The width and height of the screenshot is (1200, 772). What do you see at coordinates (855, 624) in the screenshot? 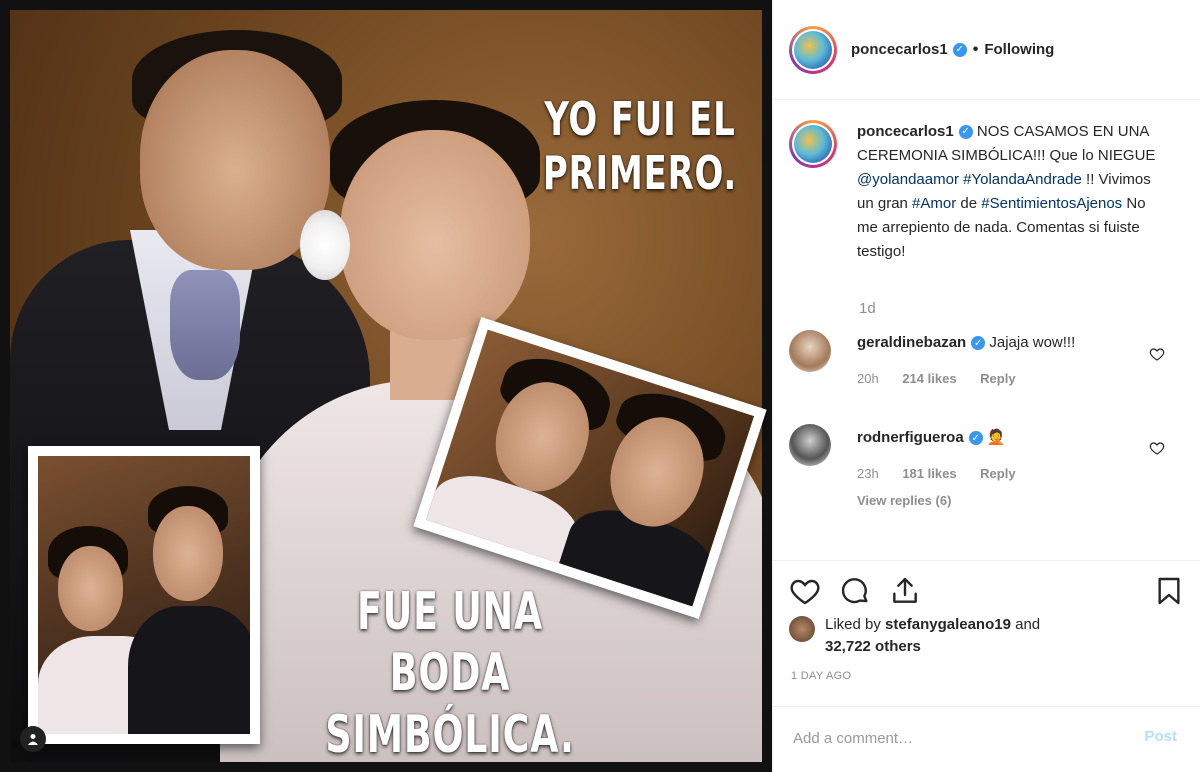
I see `likes-prefix: Liked by` at bounding box center [855, 624].